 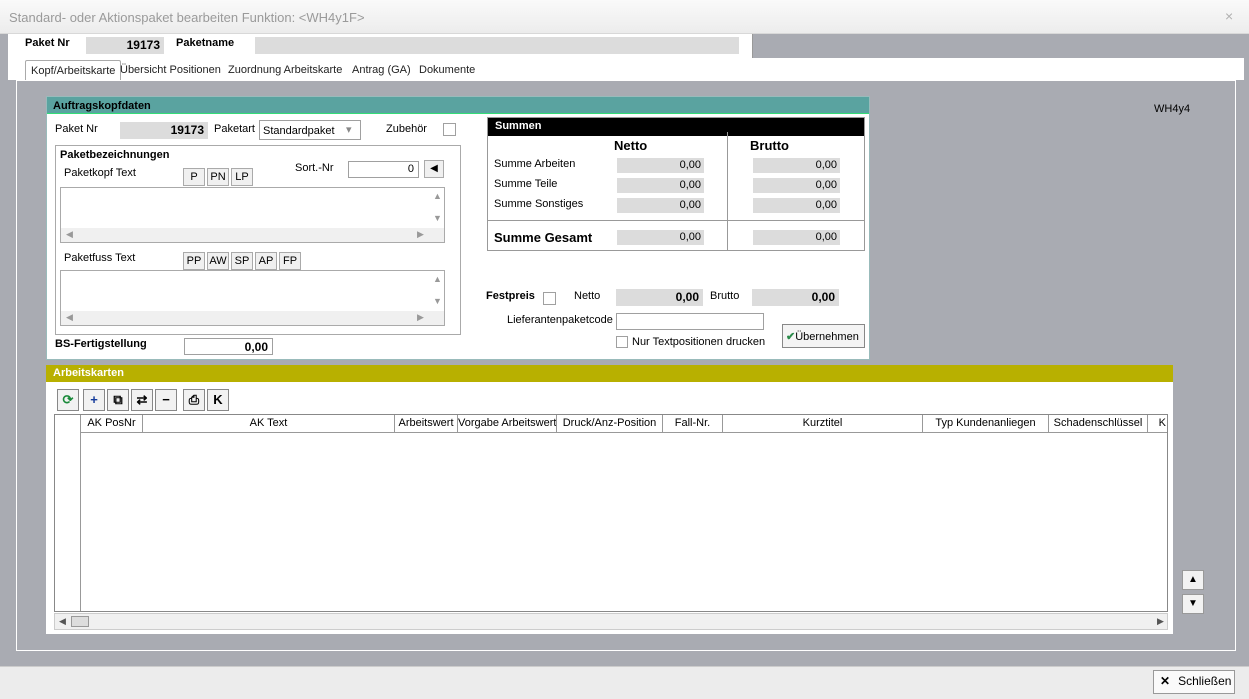 What do you see at coordinates (549, 298) in the screenshot?
I see `festpreis-checkbox` at bounding box center [549, 298].